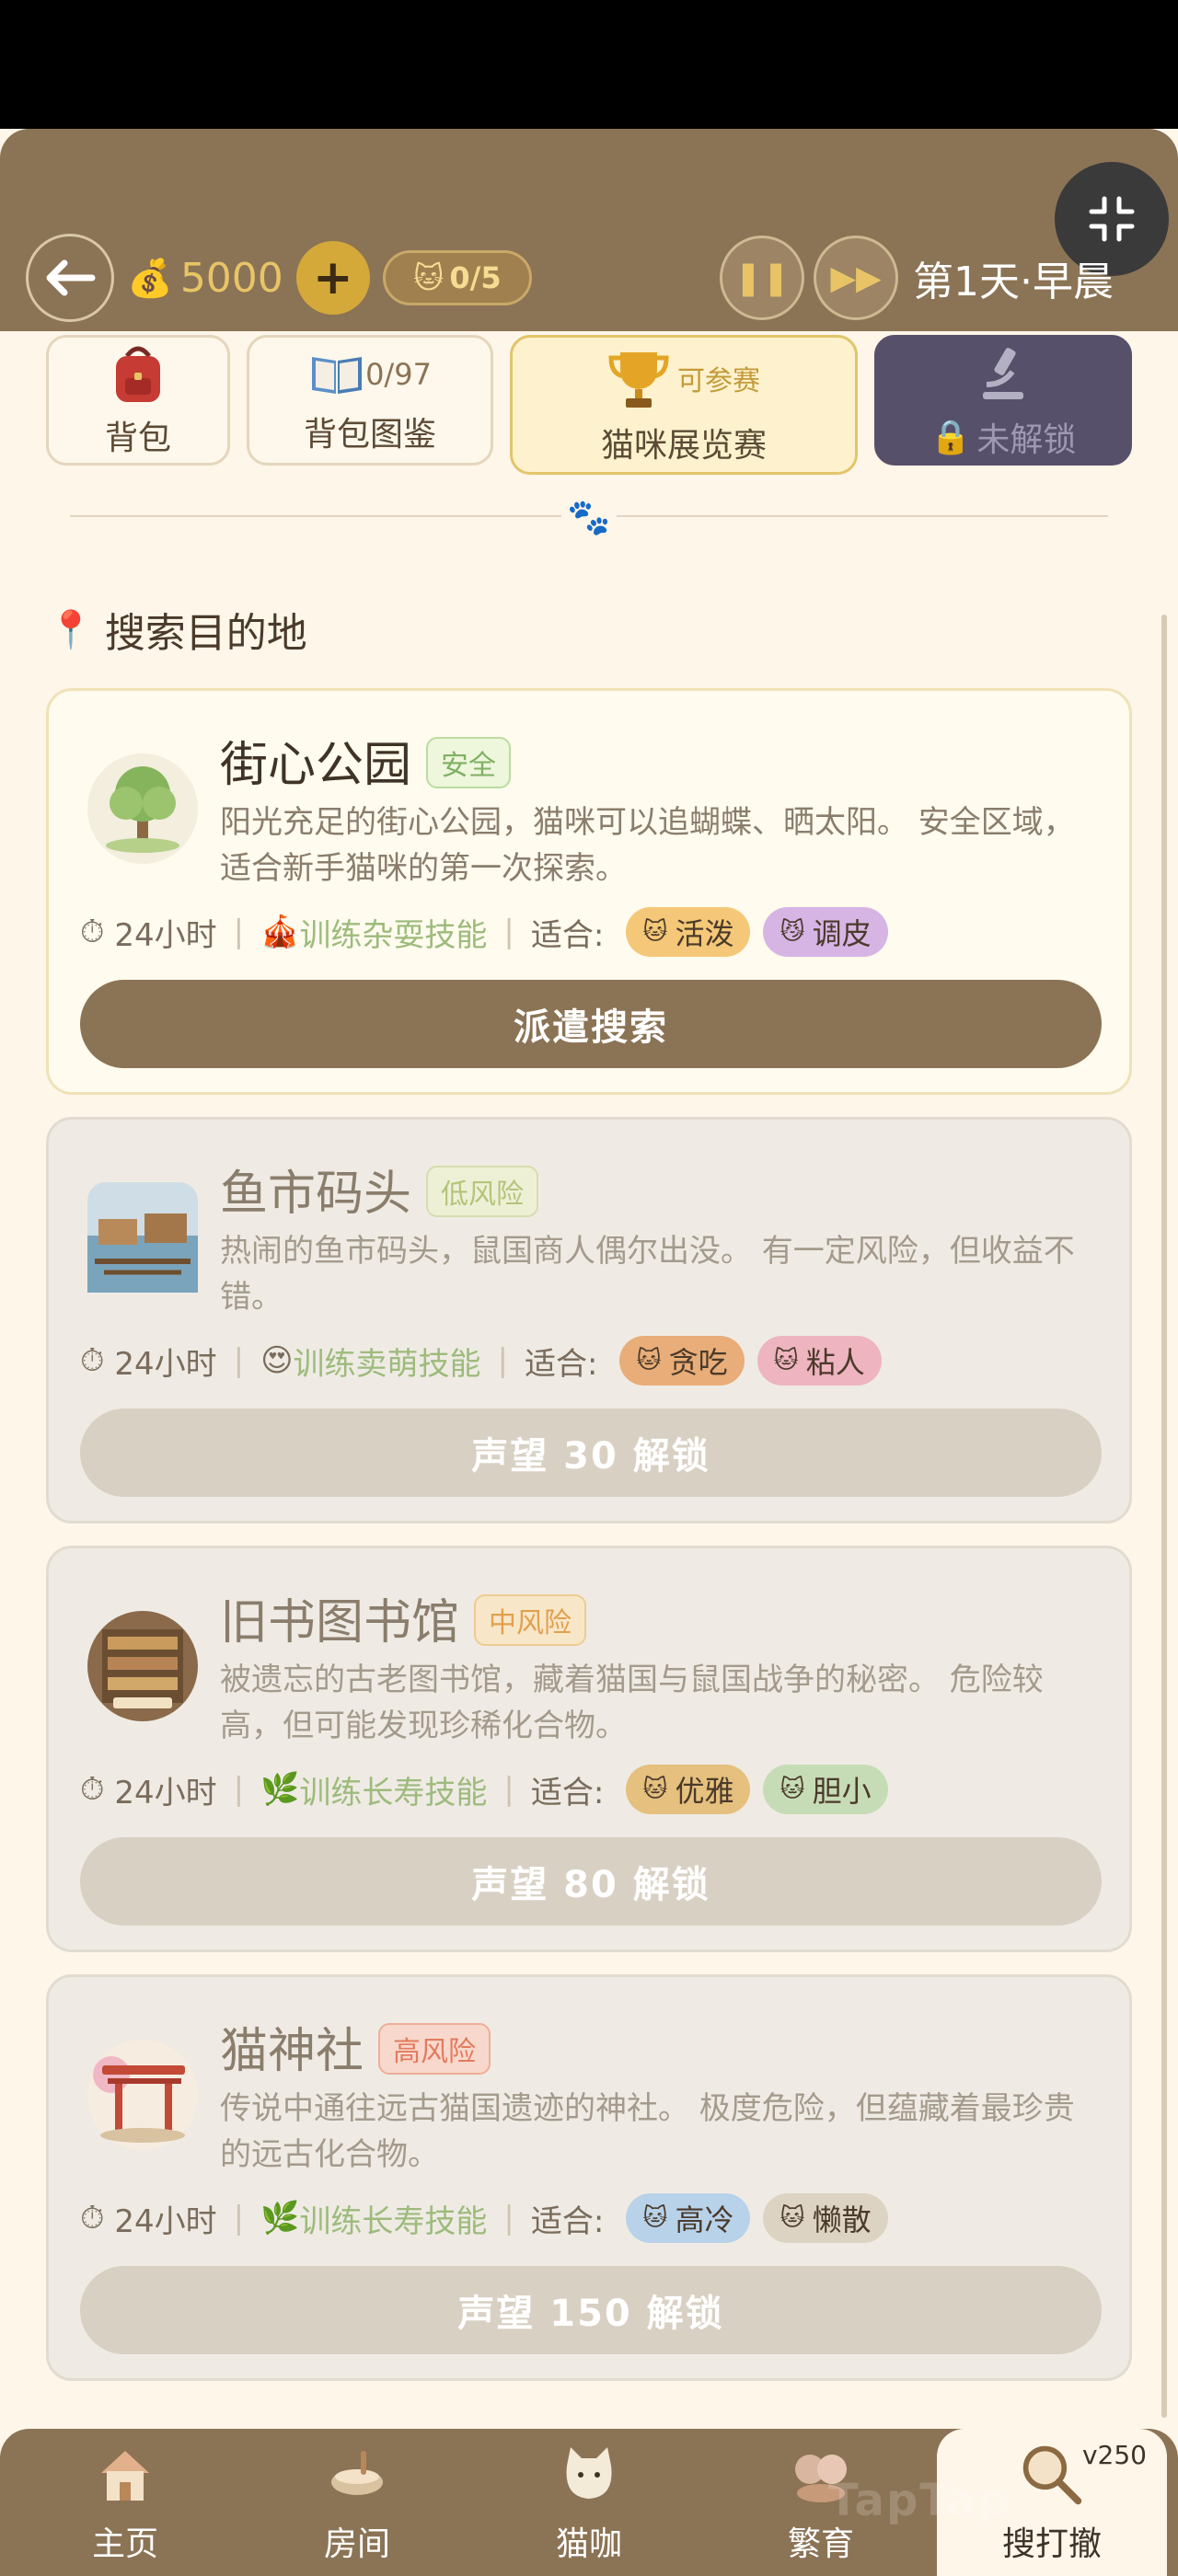 Image resolution: width=1178 pixels, height=2576 pixels. Describe the element at coordinates (589, 517) in the screenshot. I see `paw-icon: 🐾` at that location.